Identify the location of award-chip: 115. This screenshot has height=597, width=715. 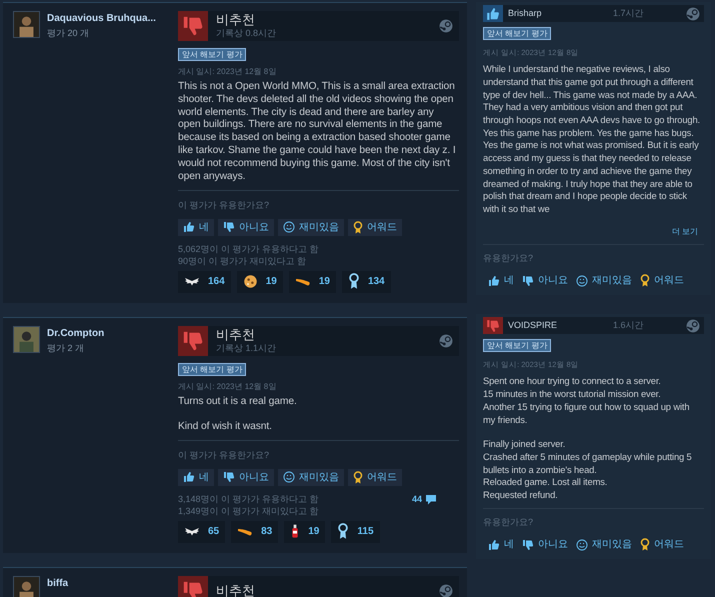
(355, 531).